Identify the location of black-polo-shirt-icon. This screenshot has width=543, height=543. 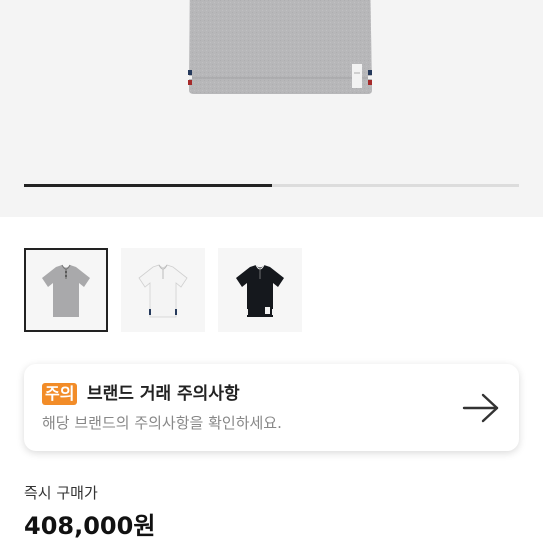
(260, 290).